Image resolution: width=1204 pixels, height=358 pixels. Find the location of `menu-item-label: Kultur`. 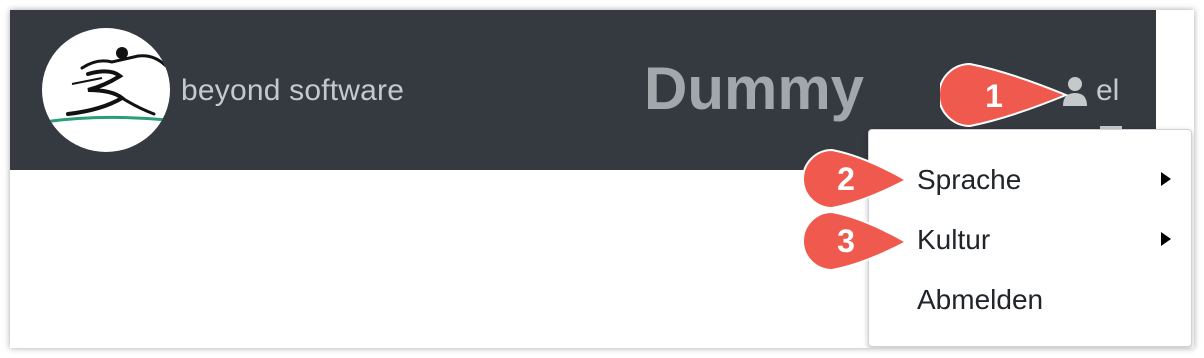

menu-item-label: Kultur is located at coordinates (954, 239).